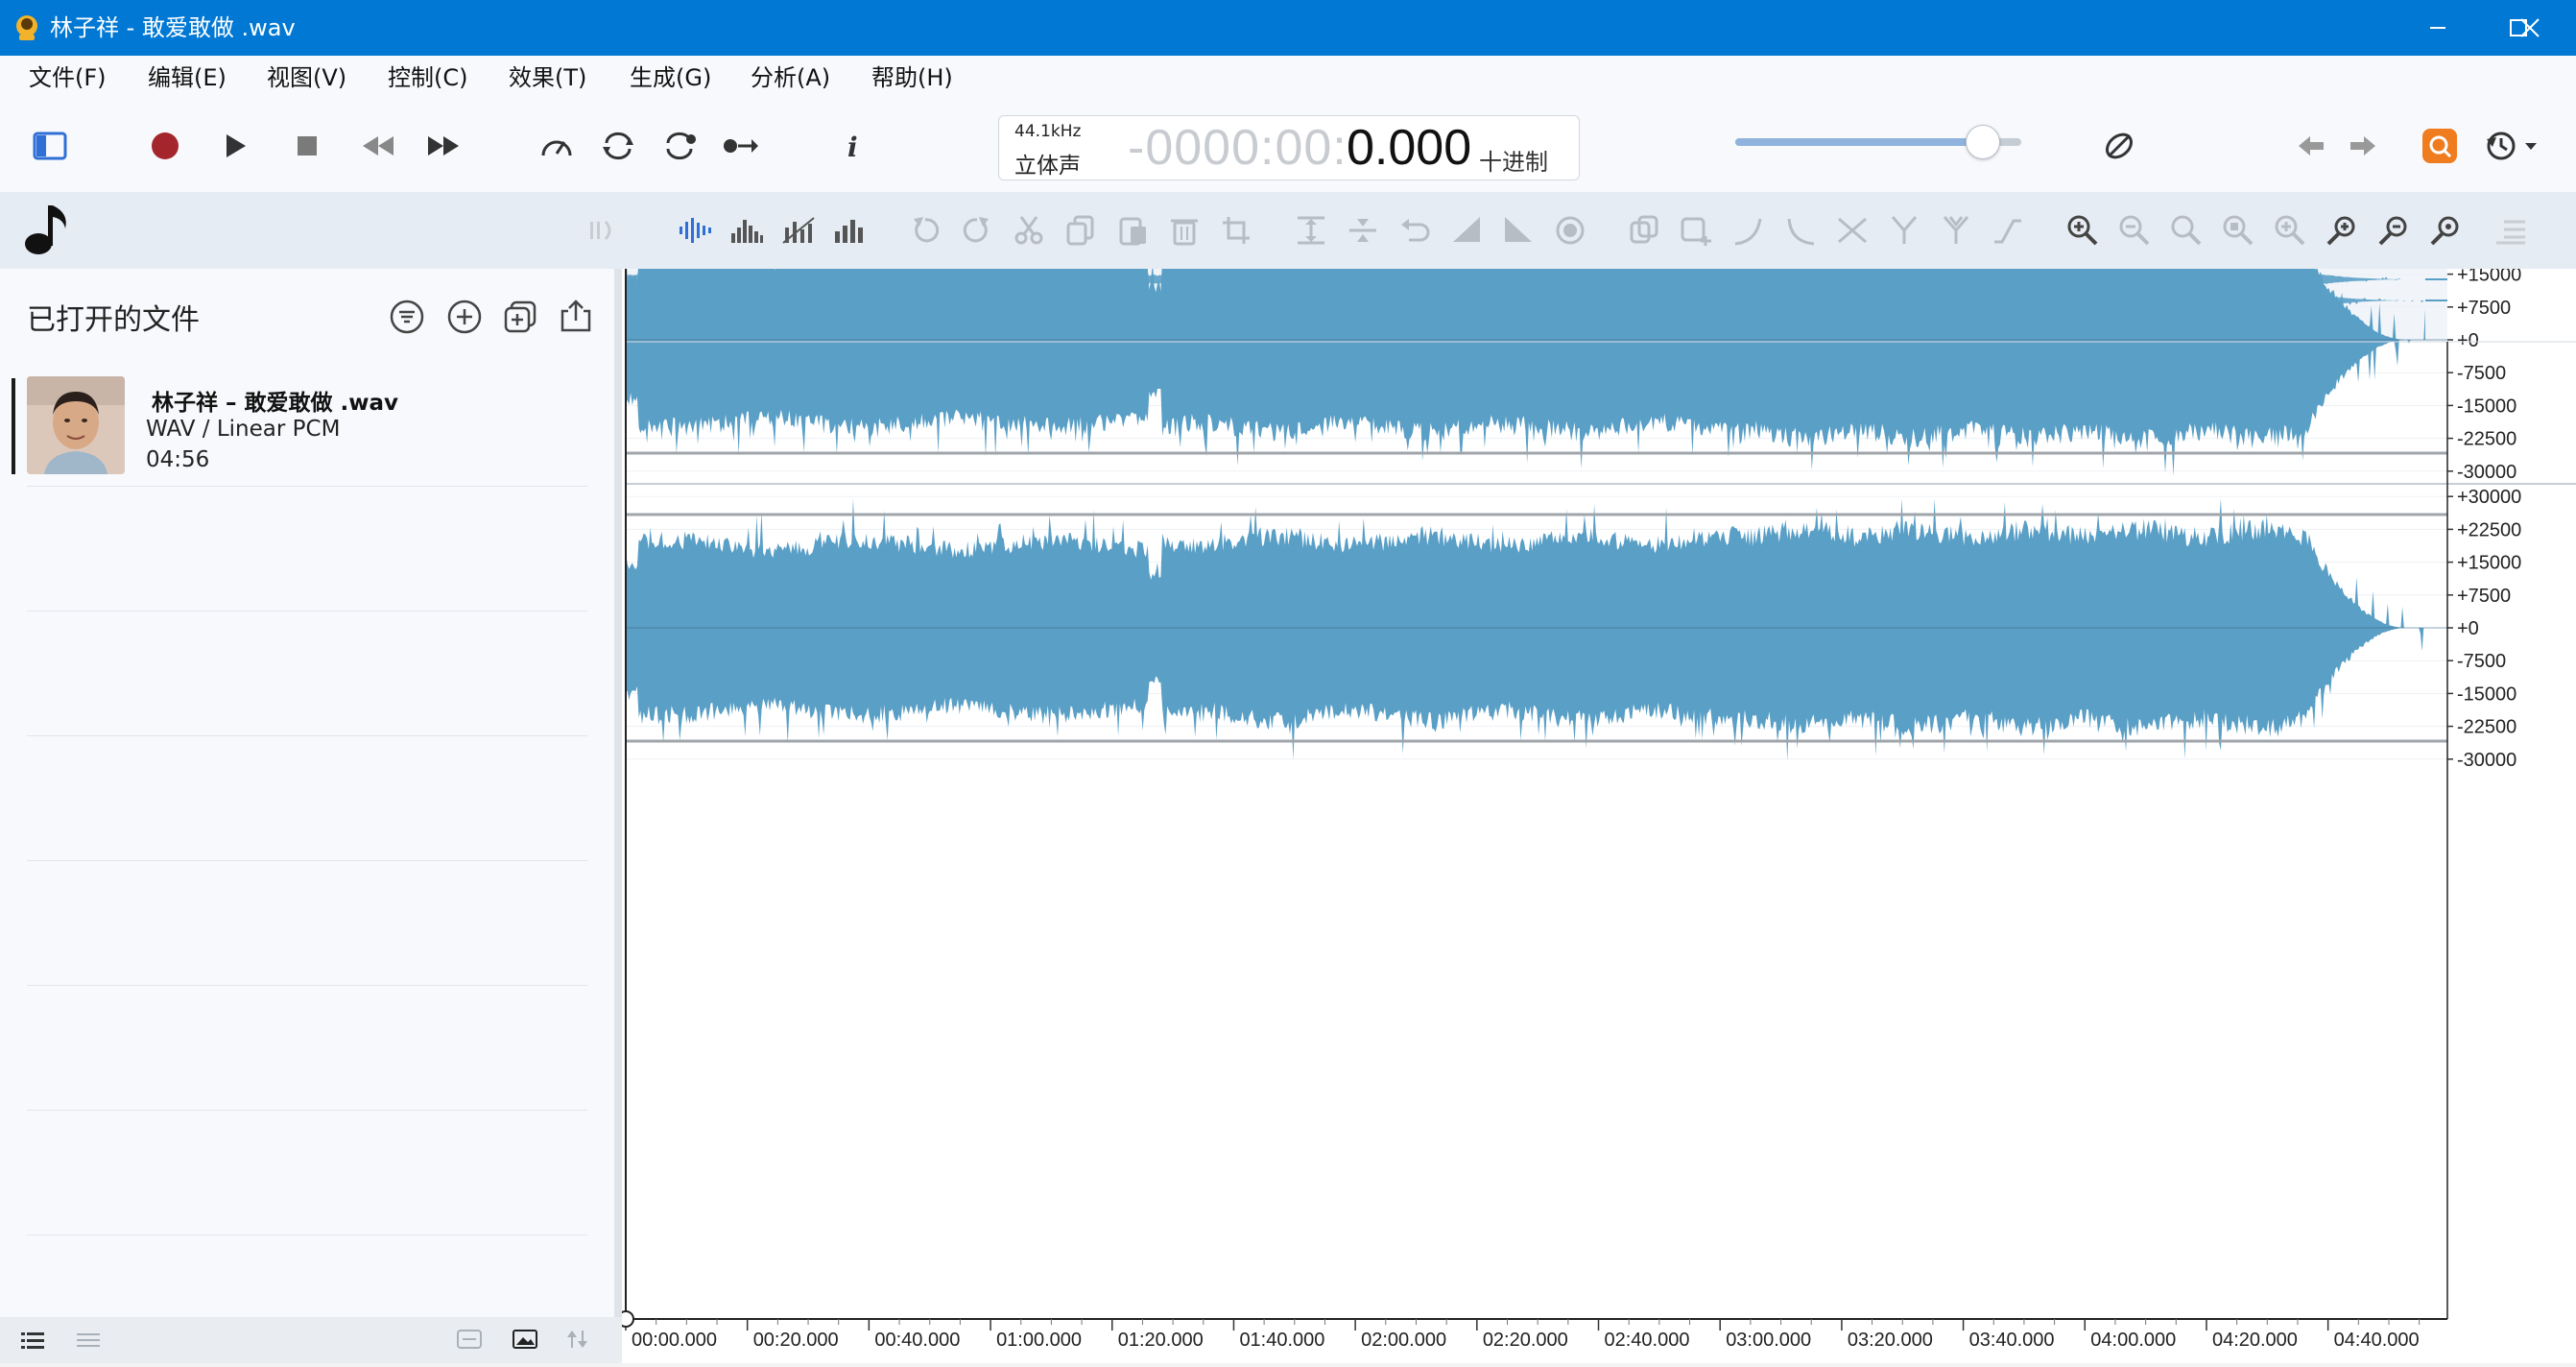 The image size is (2576, 1367). What do you see at coordinates (1288, 146) in the screenshot?
I see `main-toolbar: i 44.1kHz 立体声 -0000:00:0 0.000 十进制` at bounding box center [1288, 146].